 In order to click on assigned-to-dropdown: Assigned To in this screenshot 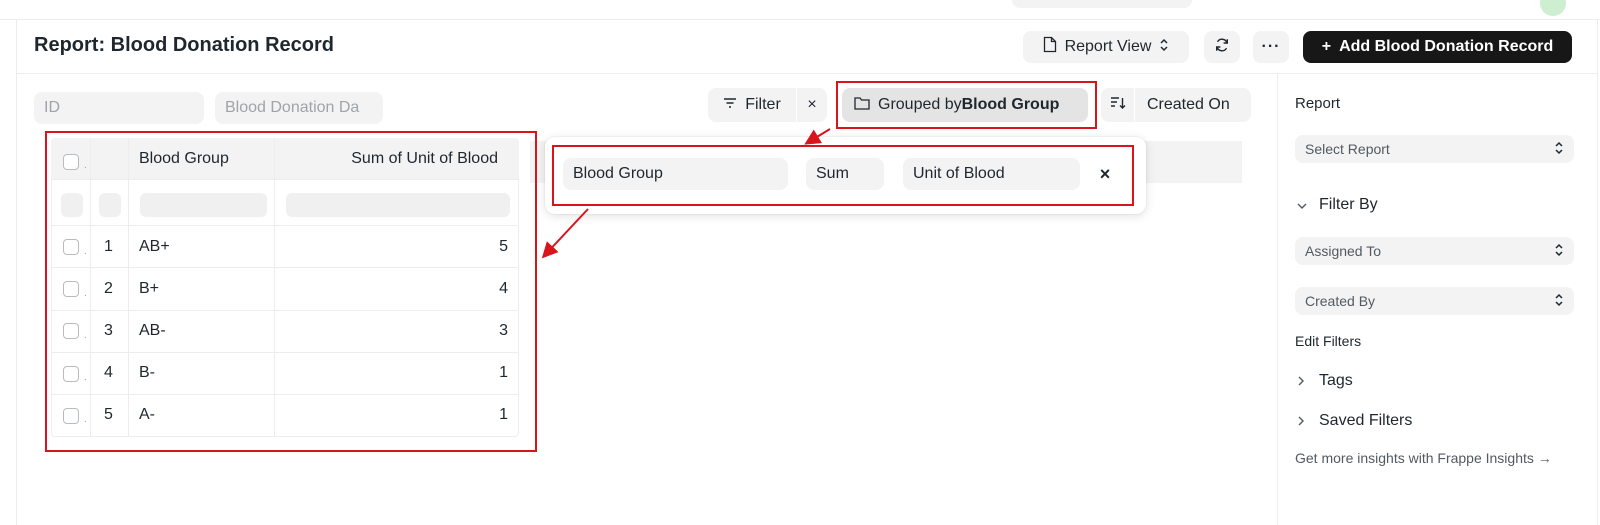, I will do `click(1434, 251)`.